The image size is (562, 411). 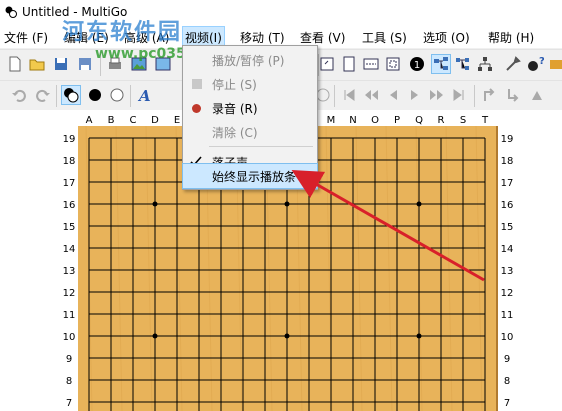 I want to click on menu-item-clear: 清除 (C), so click(x=250, y=132).